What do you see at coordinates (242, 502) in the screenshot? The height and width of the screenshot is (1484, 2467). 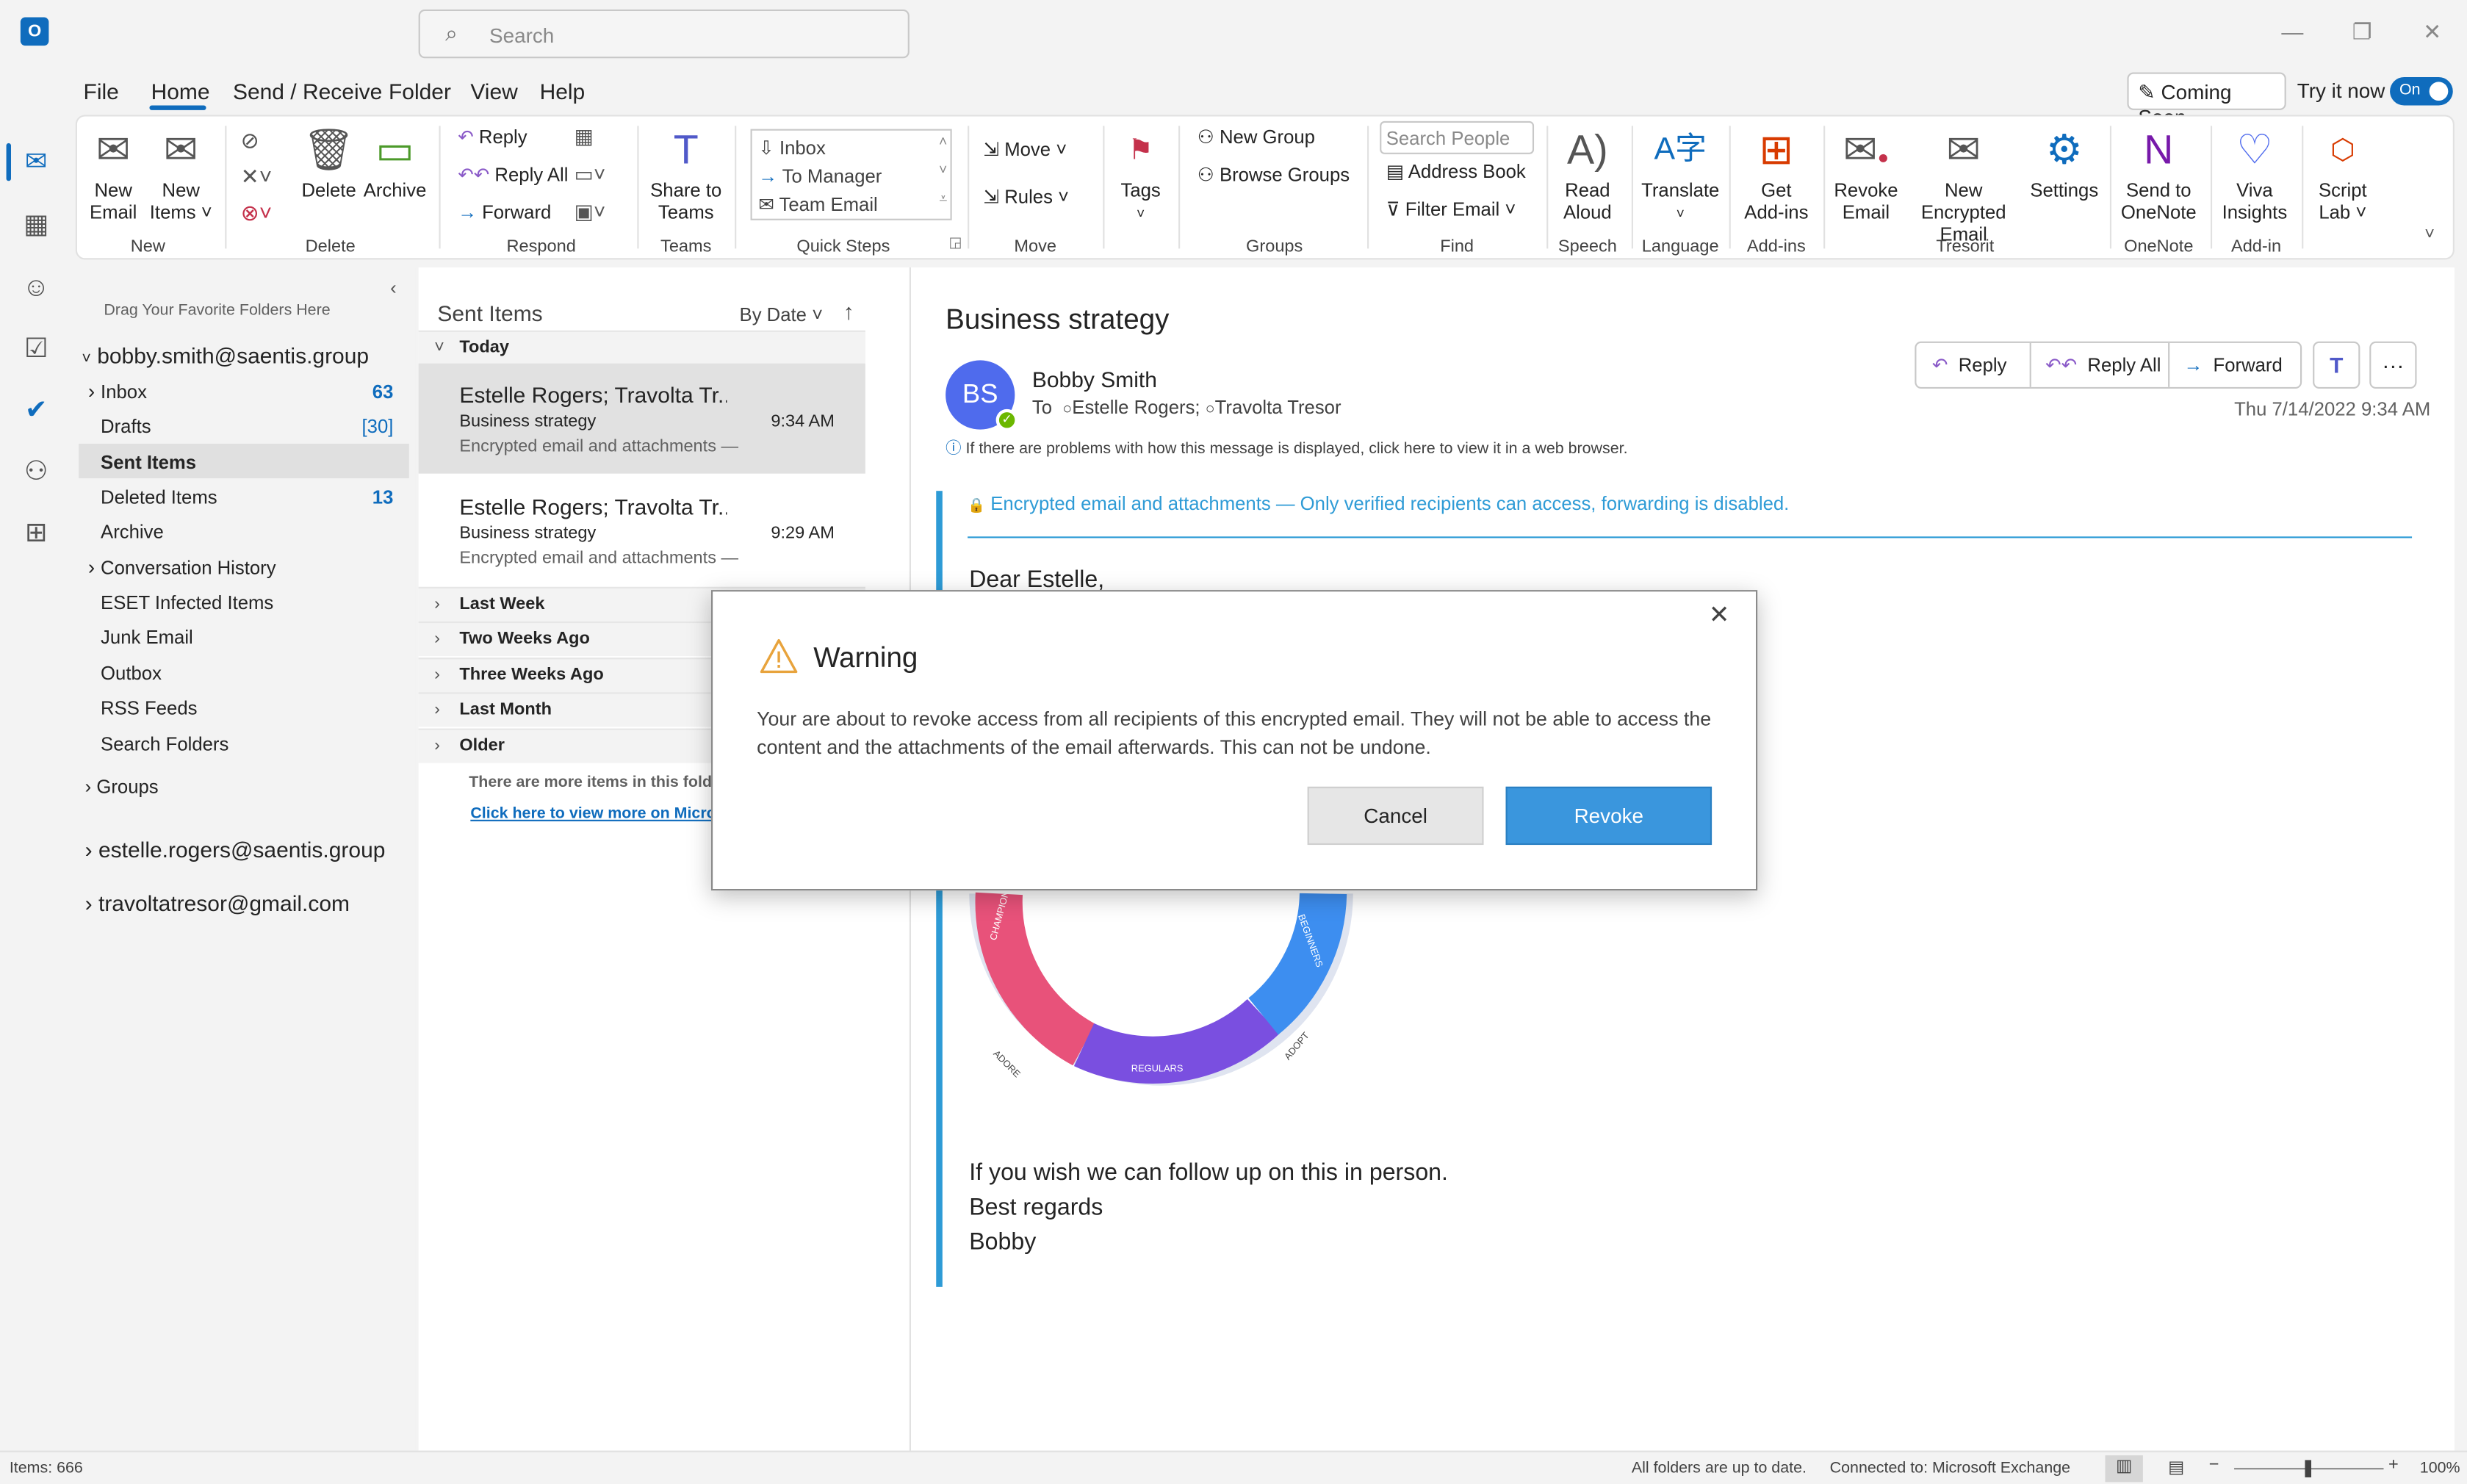 I see `folder-item-deleted-items: Deleted Items 13` at bounding box center [242, 502].